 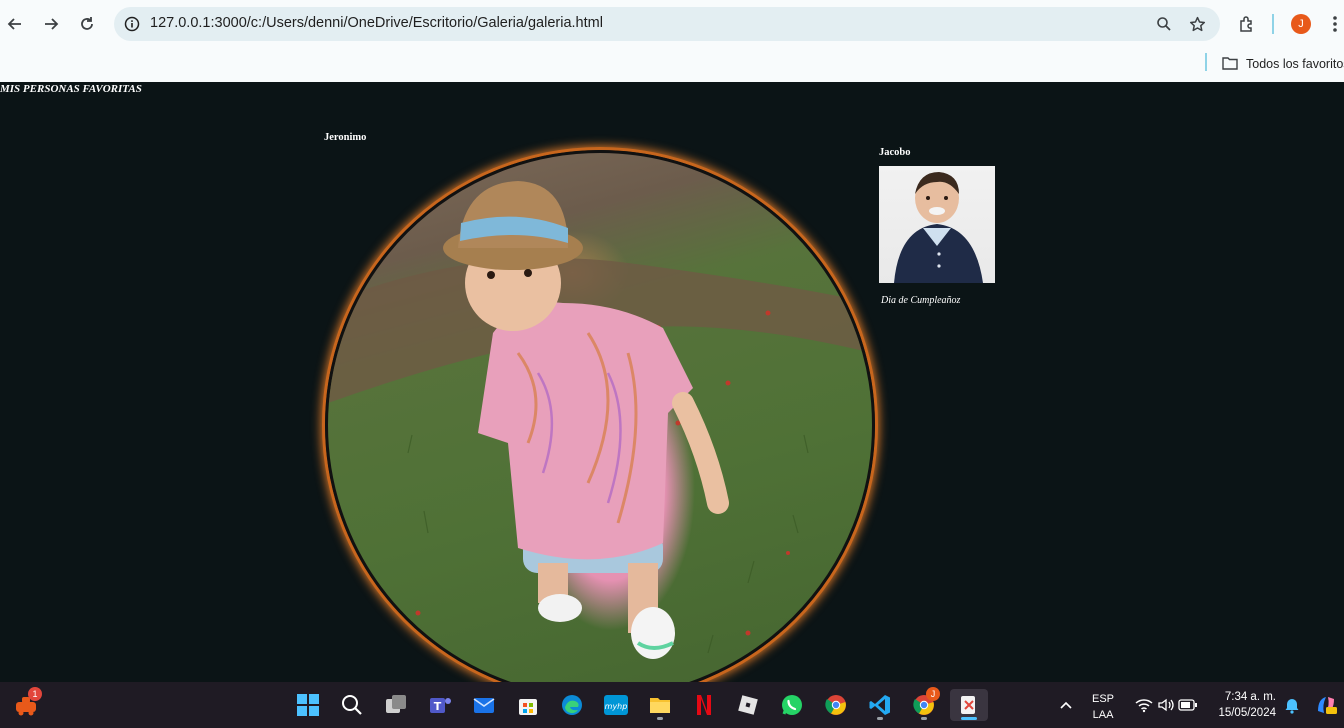 I want to click on search-icon, so click(x=352, y=705).